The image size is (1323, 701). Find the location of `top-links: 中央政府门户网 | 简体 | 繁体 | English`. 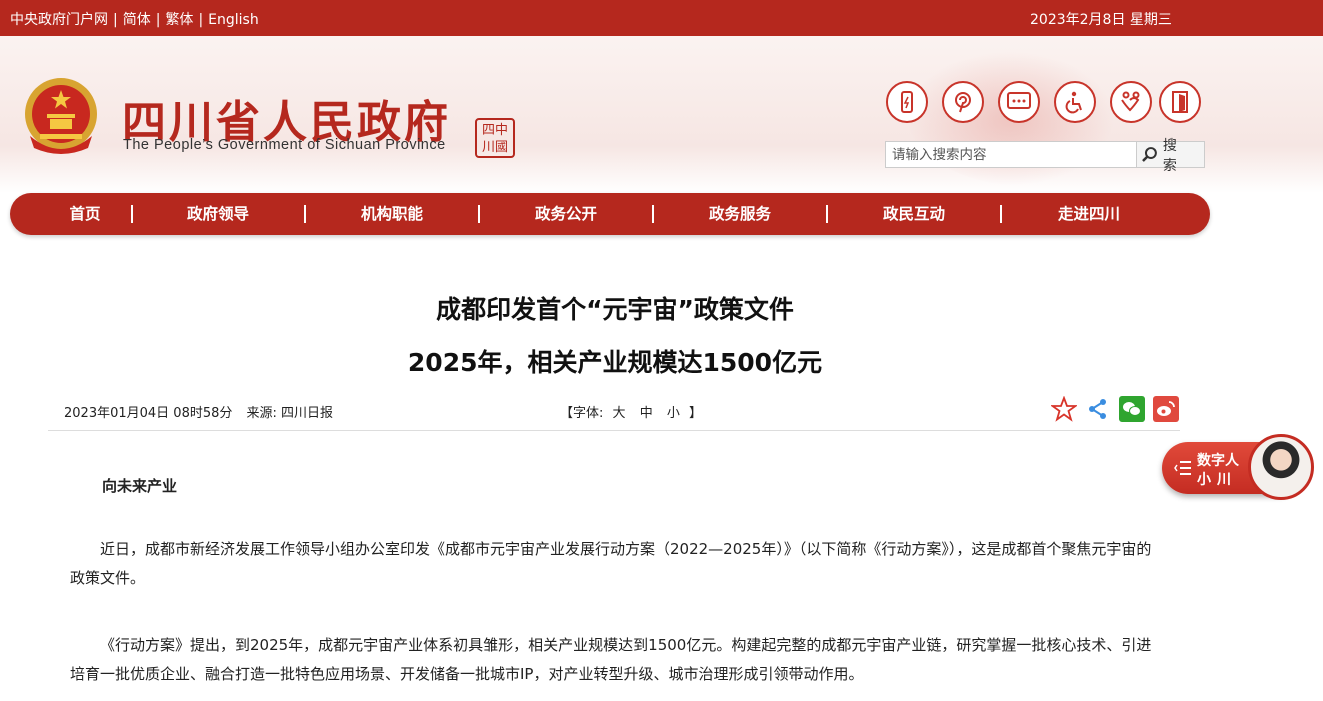

top-links: 中央政府门户网 | 简体 | 繁体 | English is located at coordinates (134, 19).